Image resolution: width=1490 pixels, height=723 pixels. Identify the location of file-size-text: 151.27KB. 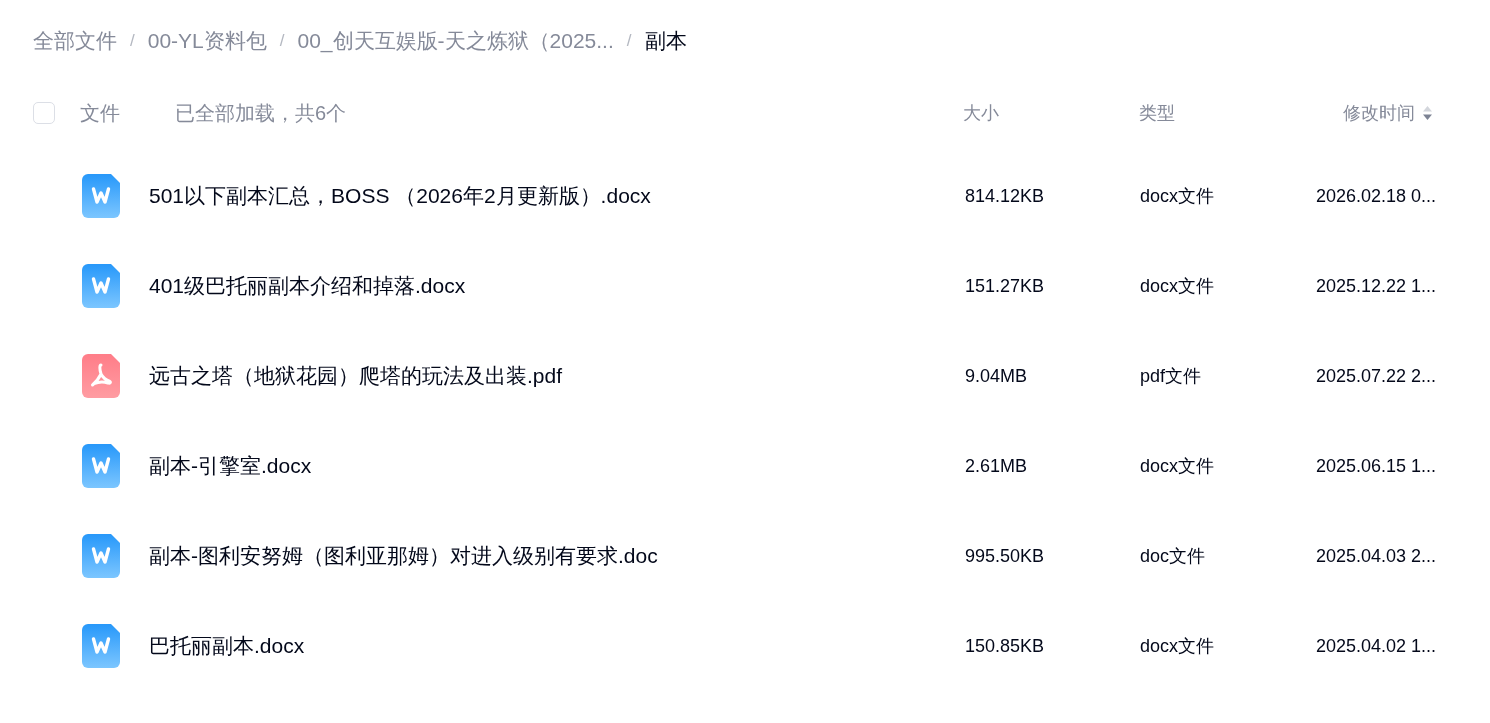
(1005, 286).